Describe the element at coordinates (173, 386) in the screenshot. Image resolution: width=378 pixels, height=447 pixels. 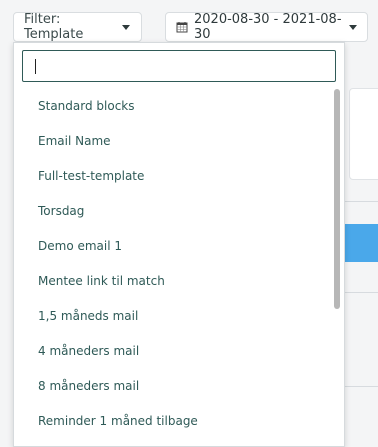
I see `list-item: 8 måneders mail` at that location.